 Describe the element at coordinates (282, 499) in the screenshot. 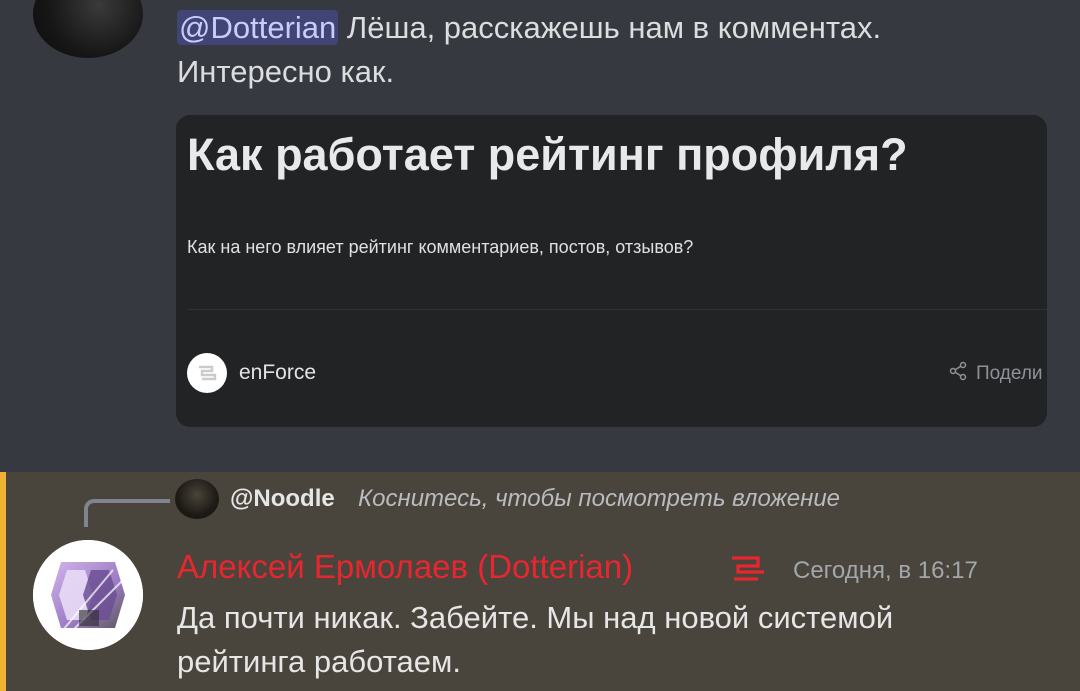

I see `reply-author: @Noodle` at that location.